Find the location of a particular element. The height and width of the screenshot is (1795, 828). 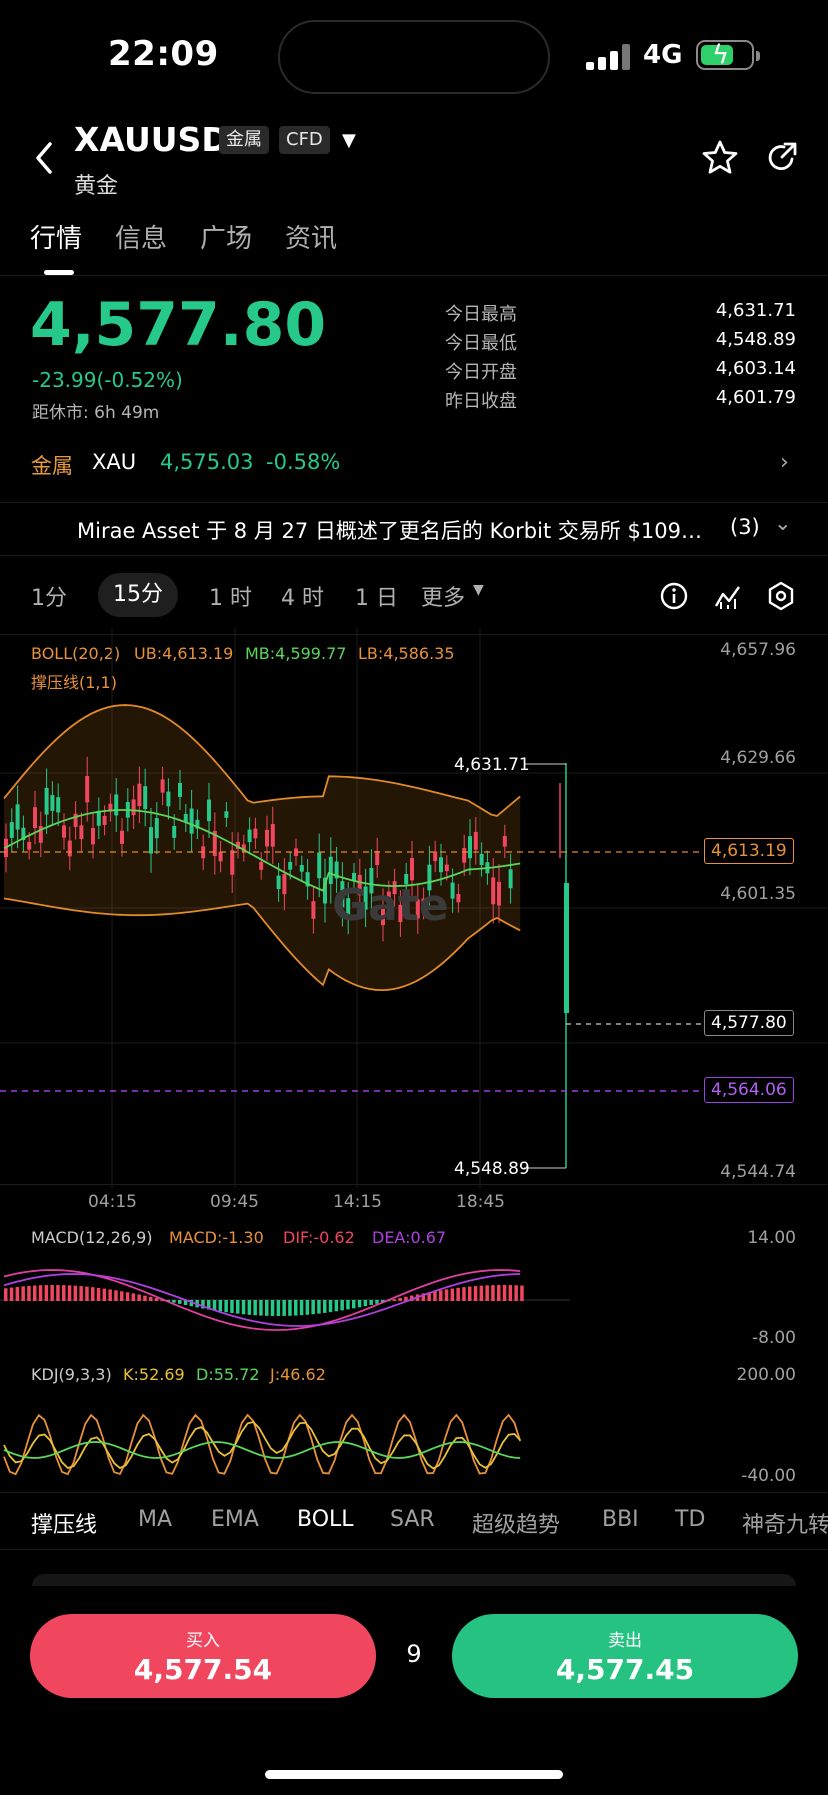

buy-price: 4,577.54 is located at coordinates (203, 1669).